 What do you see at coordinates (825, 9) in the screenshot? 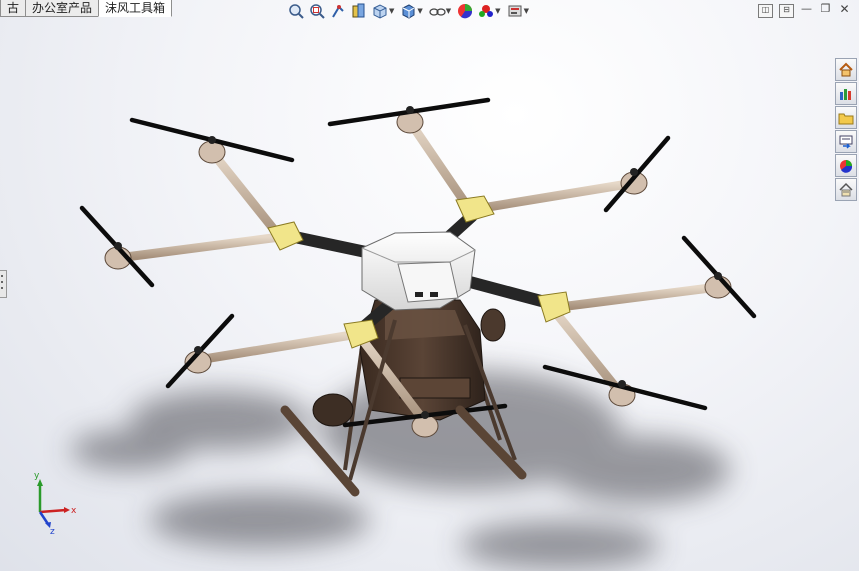
I see `maximize-icon: ❐` at bounding box center [825, 9].